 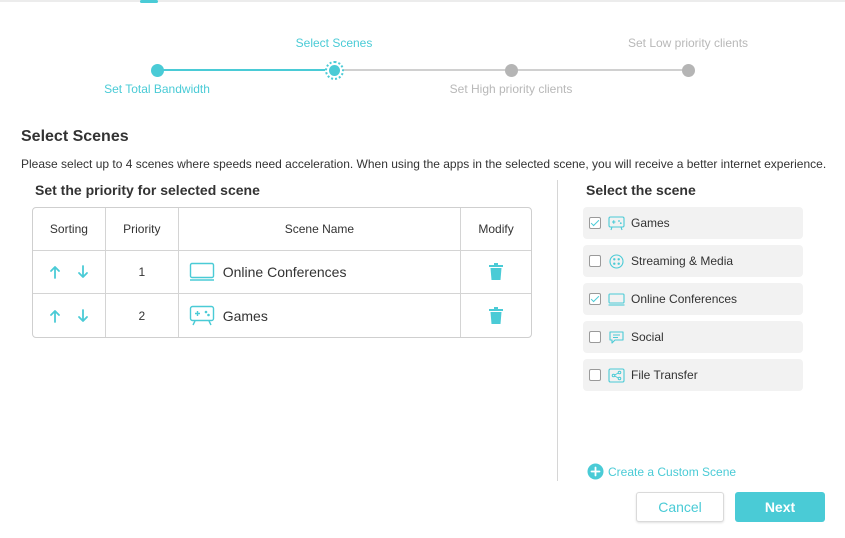 I want to click on scene-label: Games, so click(x=650, y=223).